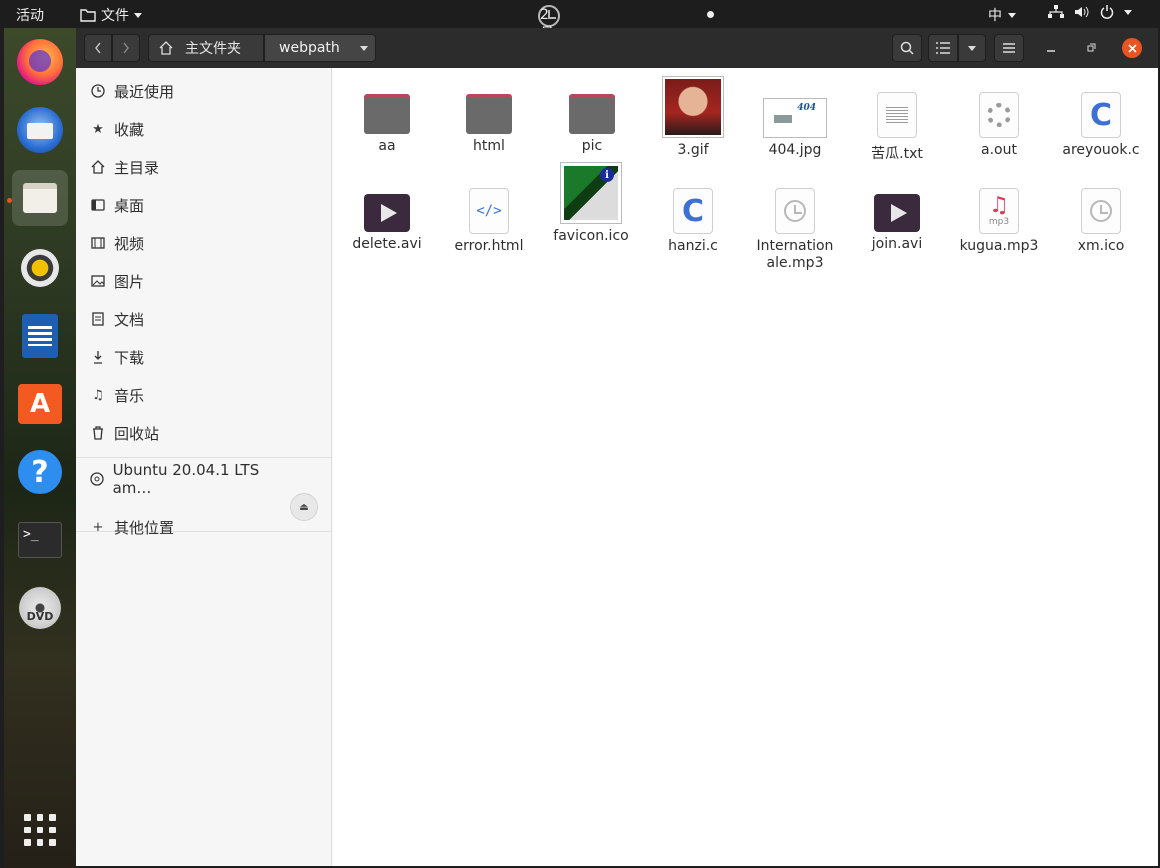 The height and width of the screenshot is (868, 1160). What do you see at coordinates (591, 193) in the screenshot?
I see `image-thumbnail: i` at bounding box center [591, 193].